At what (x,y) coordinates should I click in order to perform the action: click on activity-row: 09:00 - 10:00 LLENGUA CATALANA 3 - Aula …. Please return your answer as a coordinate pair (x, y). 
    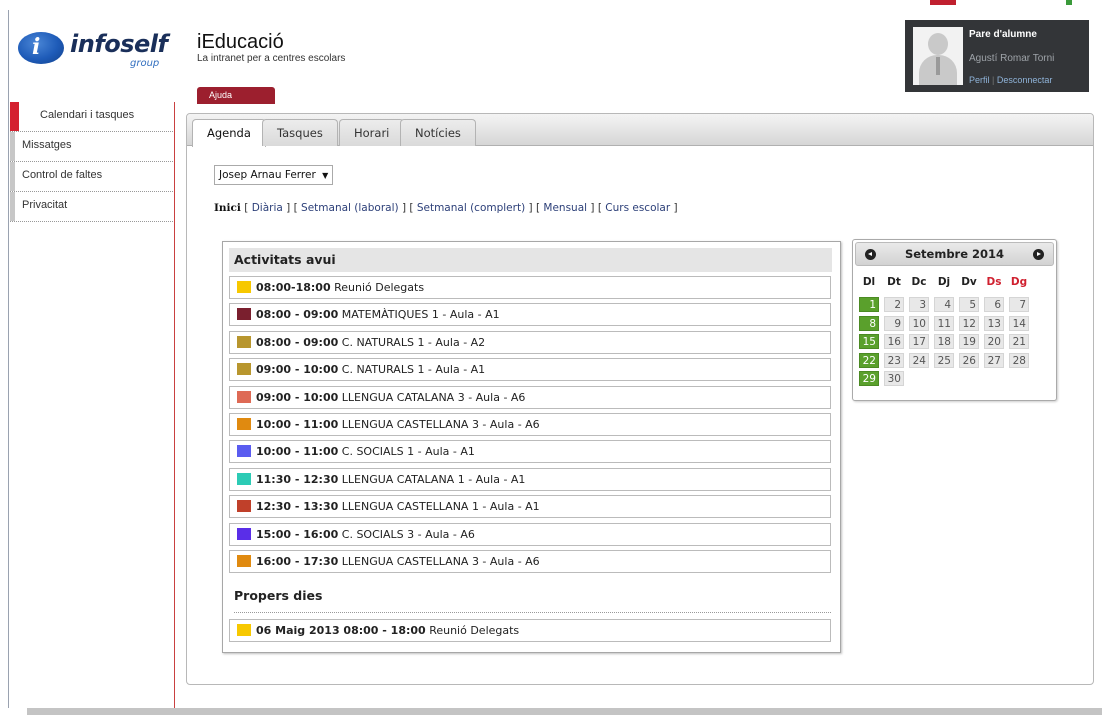
    Looking at the image, I should click on (530, 397).